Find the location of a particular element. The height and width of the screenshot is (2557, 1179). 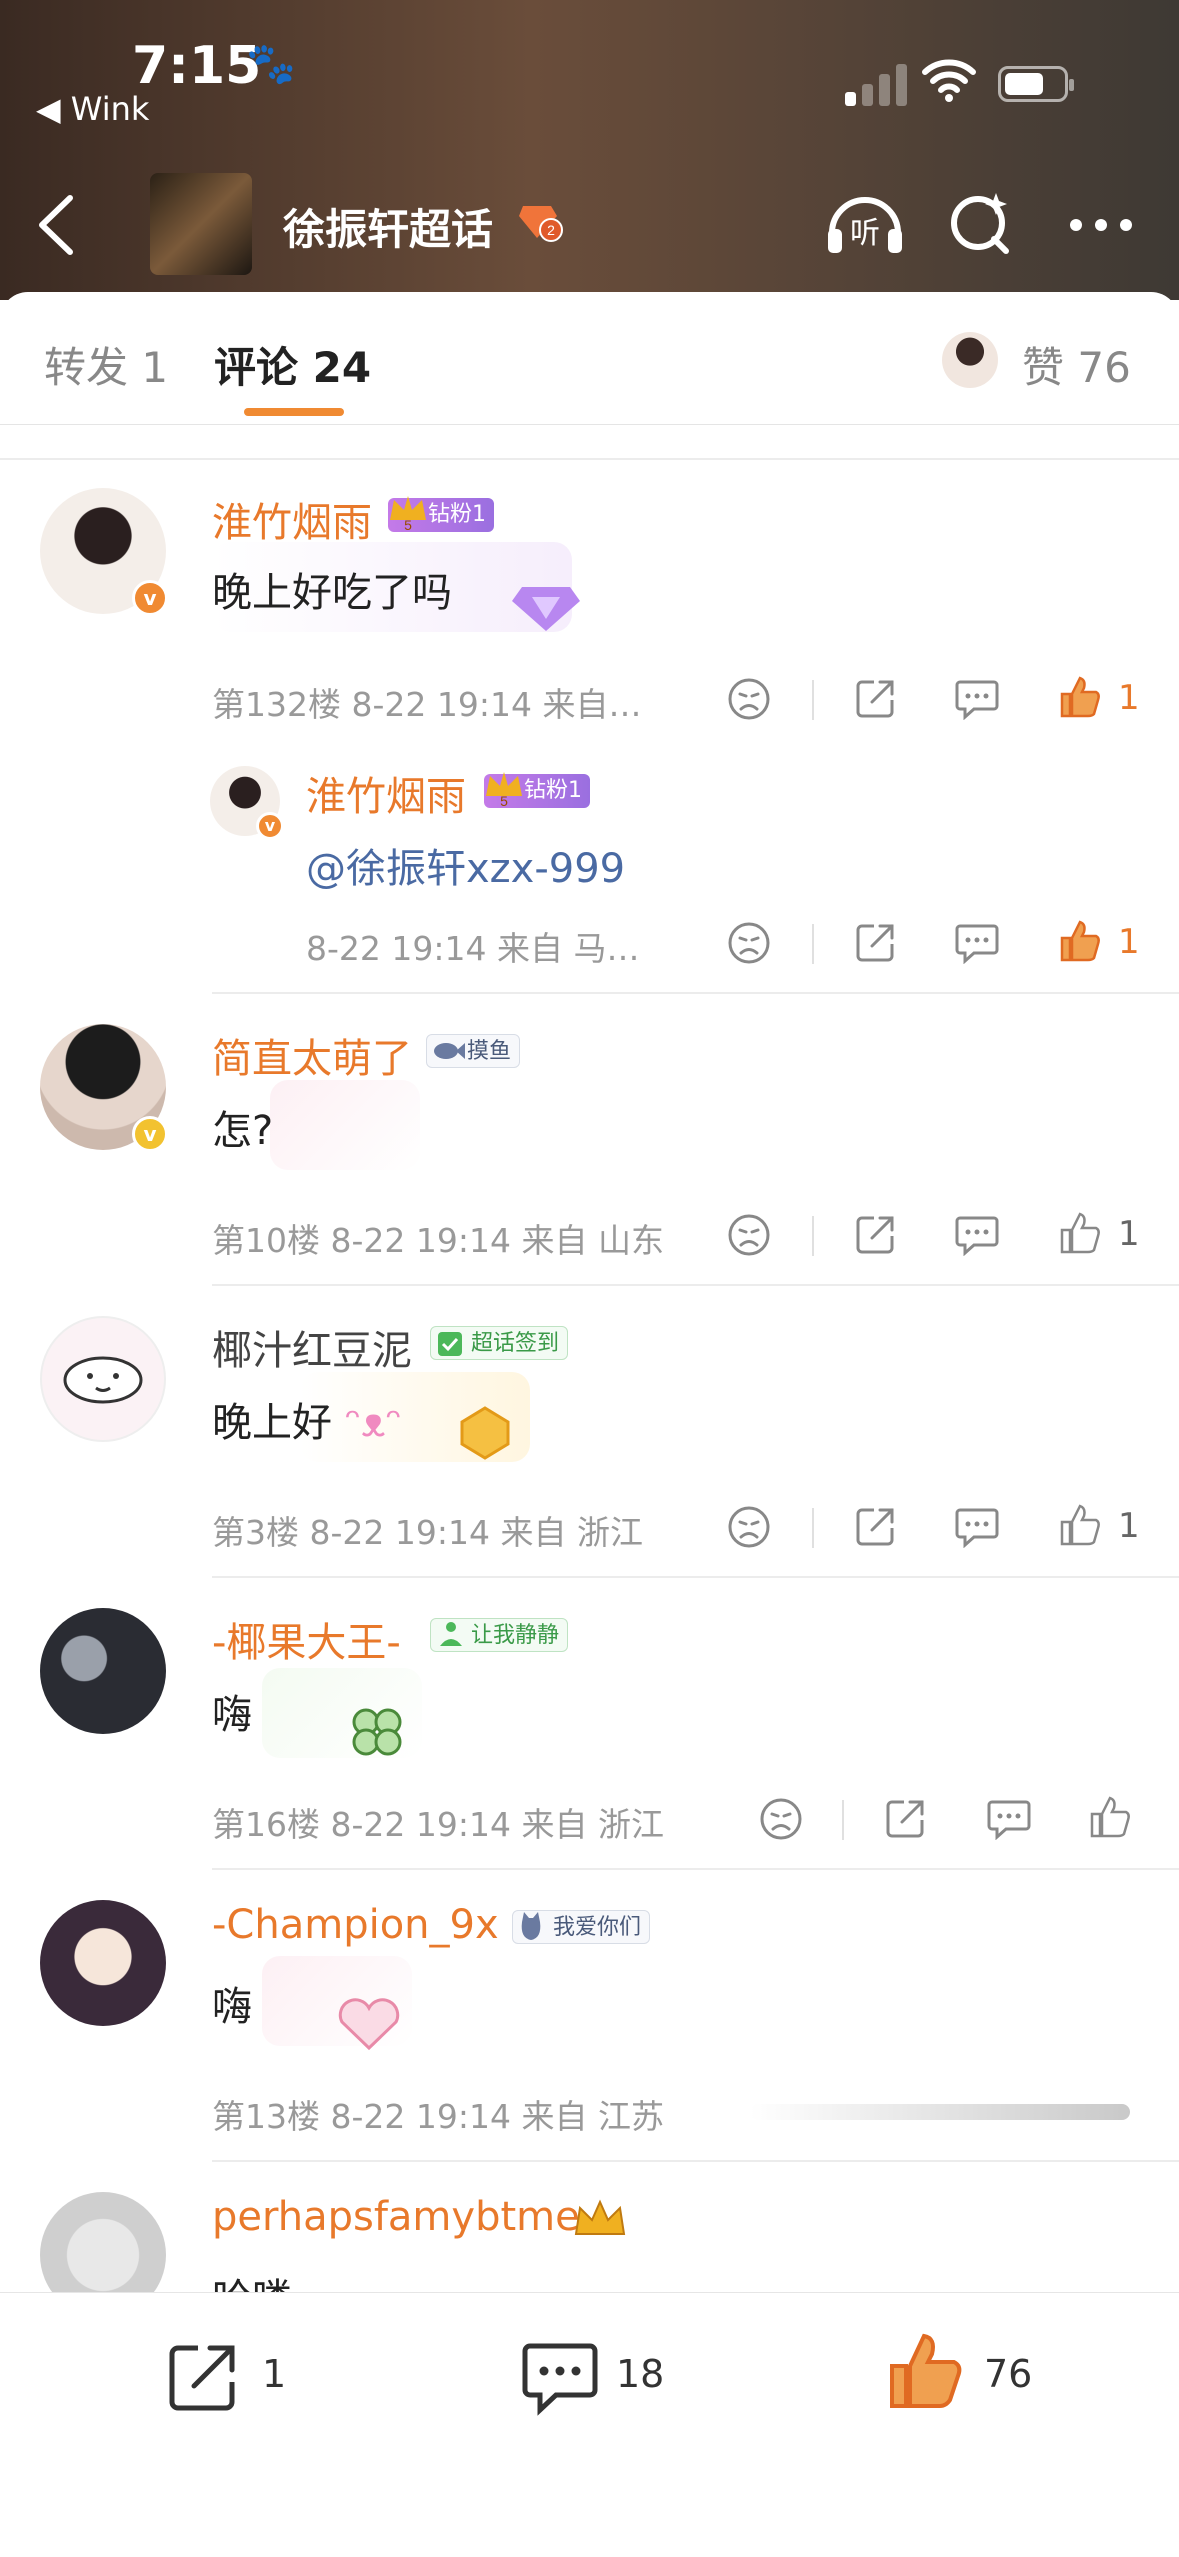

super-topic-search-icon is located at coordinates (981, 223).